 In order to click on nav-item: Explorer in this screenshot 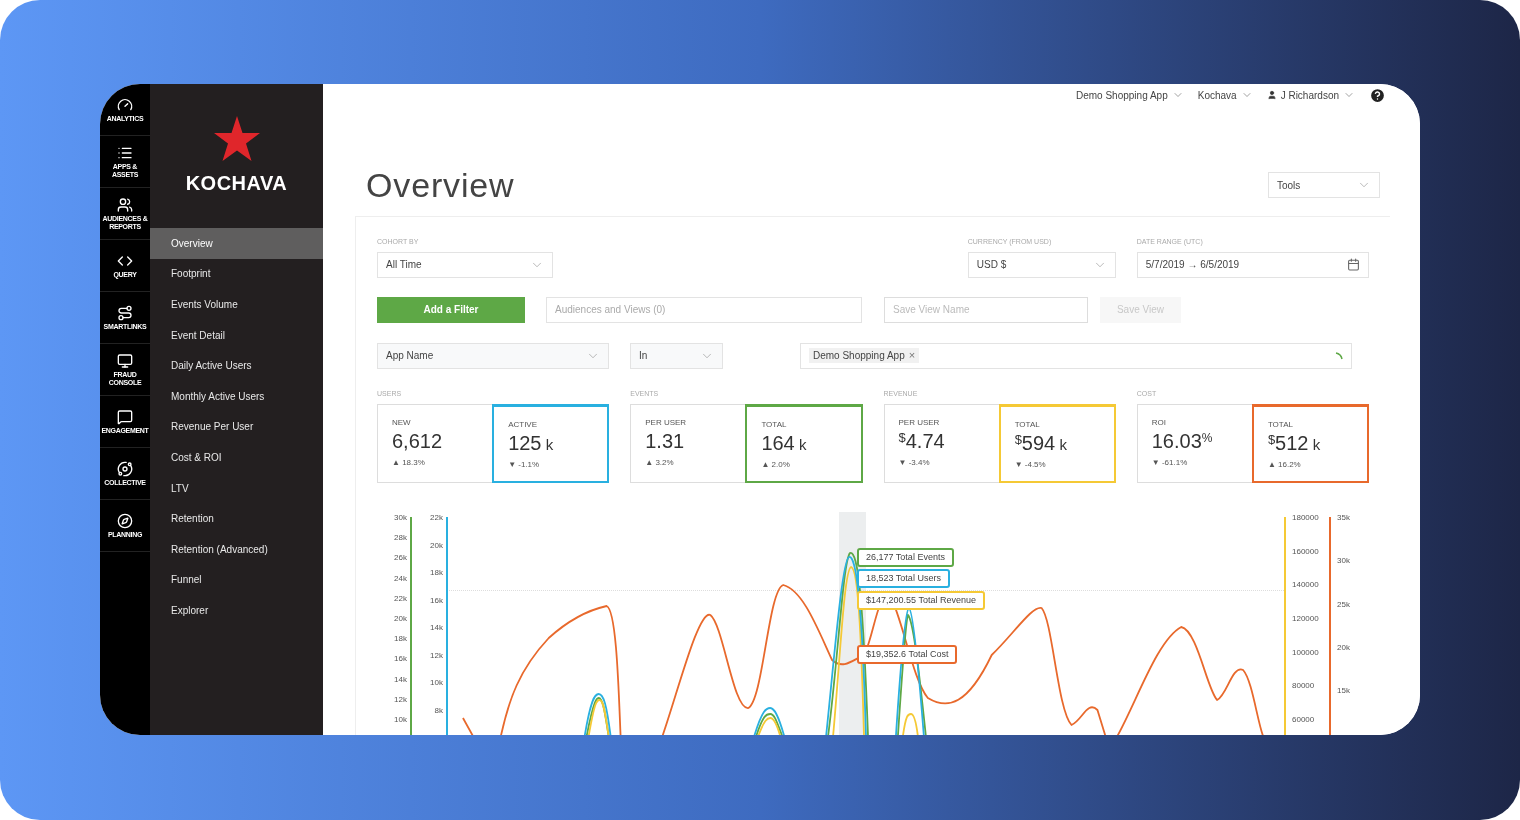, I will do `click(236, 610)`.